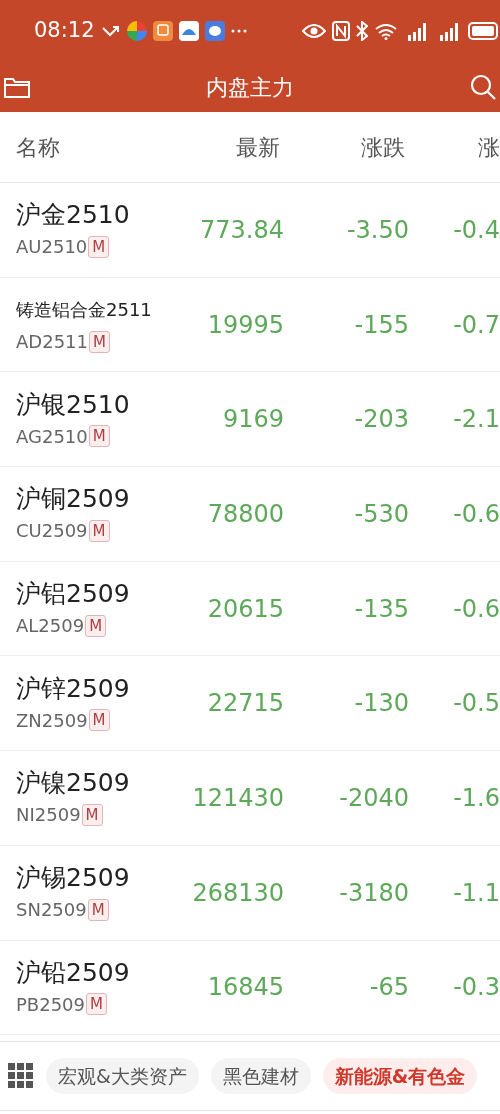 This screenshot has width=500, height=1114. I want to click on contract-code: ZN2509, so click(52, 720).